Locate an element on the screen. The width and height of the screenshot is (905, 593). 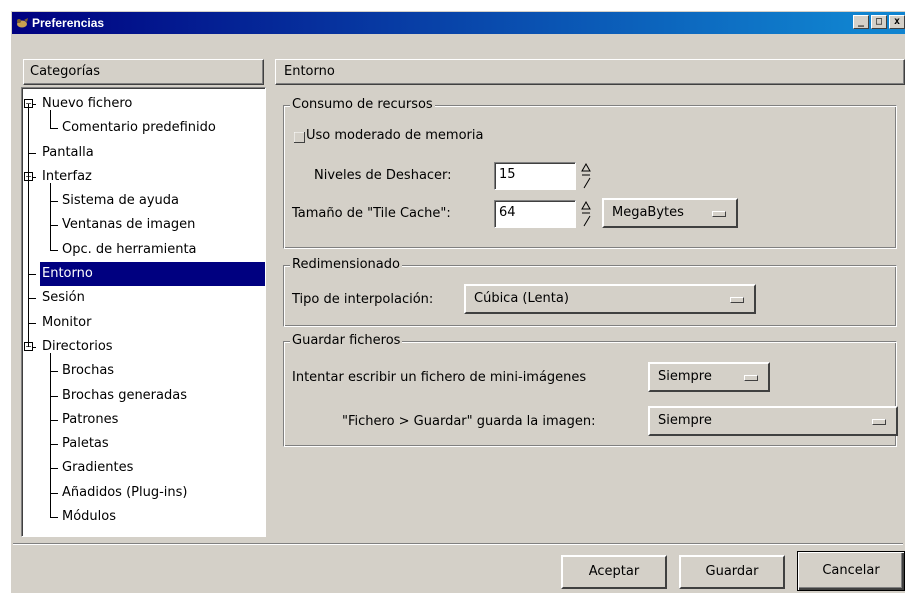
ok-button: Aceptar is located at coordinates (614, 572).